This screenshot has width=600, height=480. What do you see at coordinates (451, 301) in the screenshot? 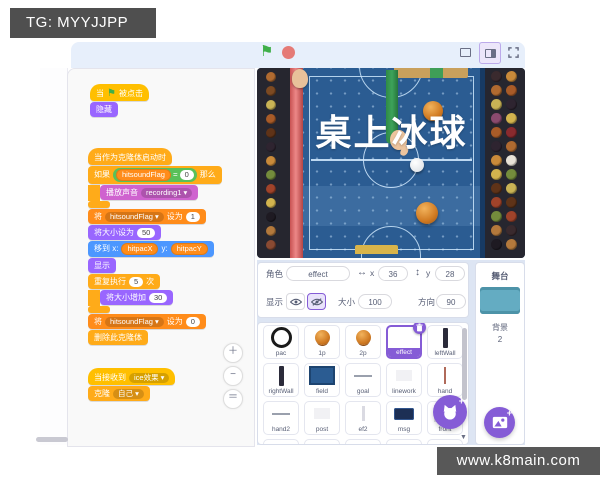
I see `direction-input: 90` at bounding box center [451, 301].